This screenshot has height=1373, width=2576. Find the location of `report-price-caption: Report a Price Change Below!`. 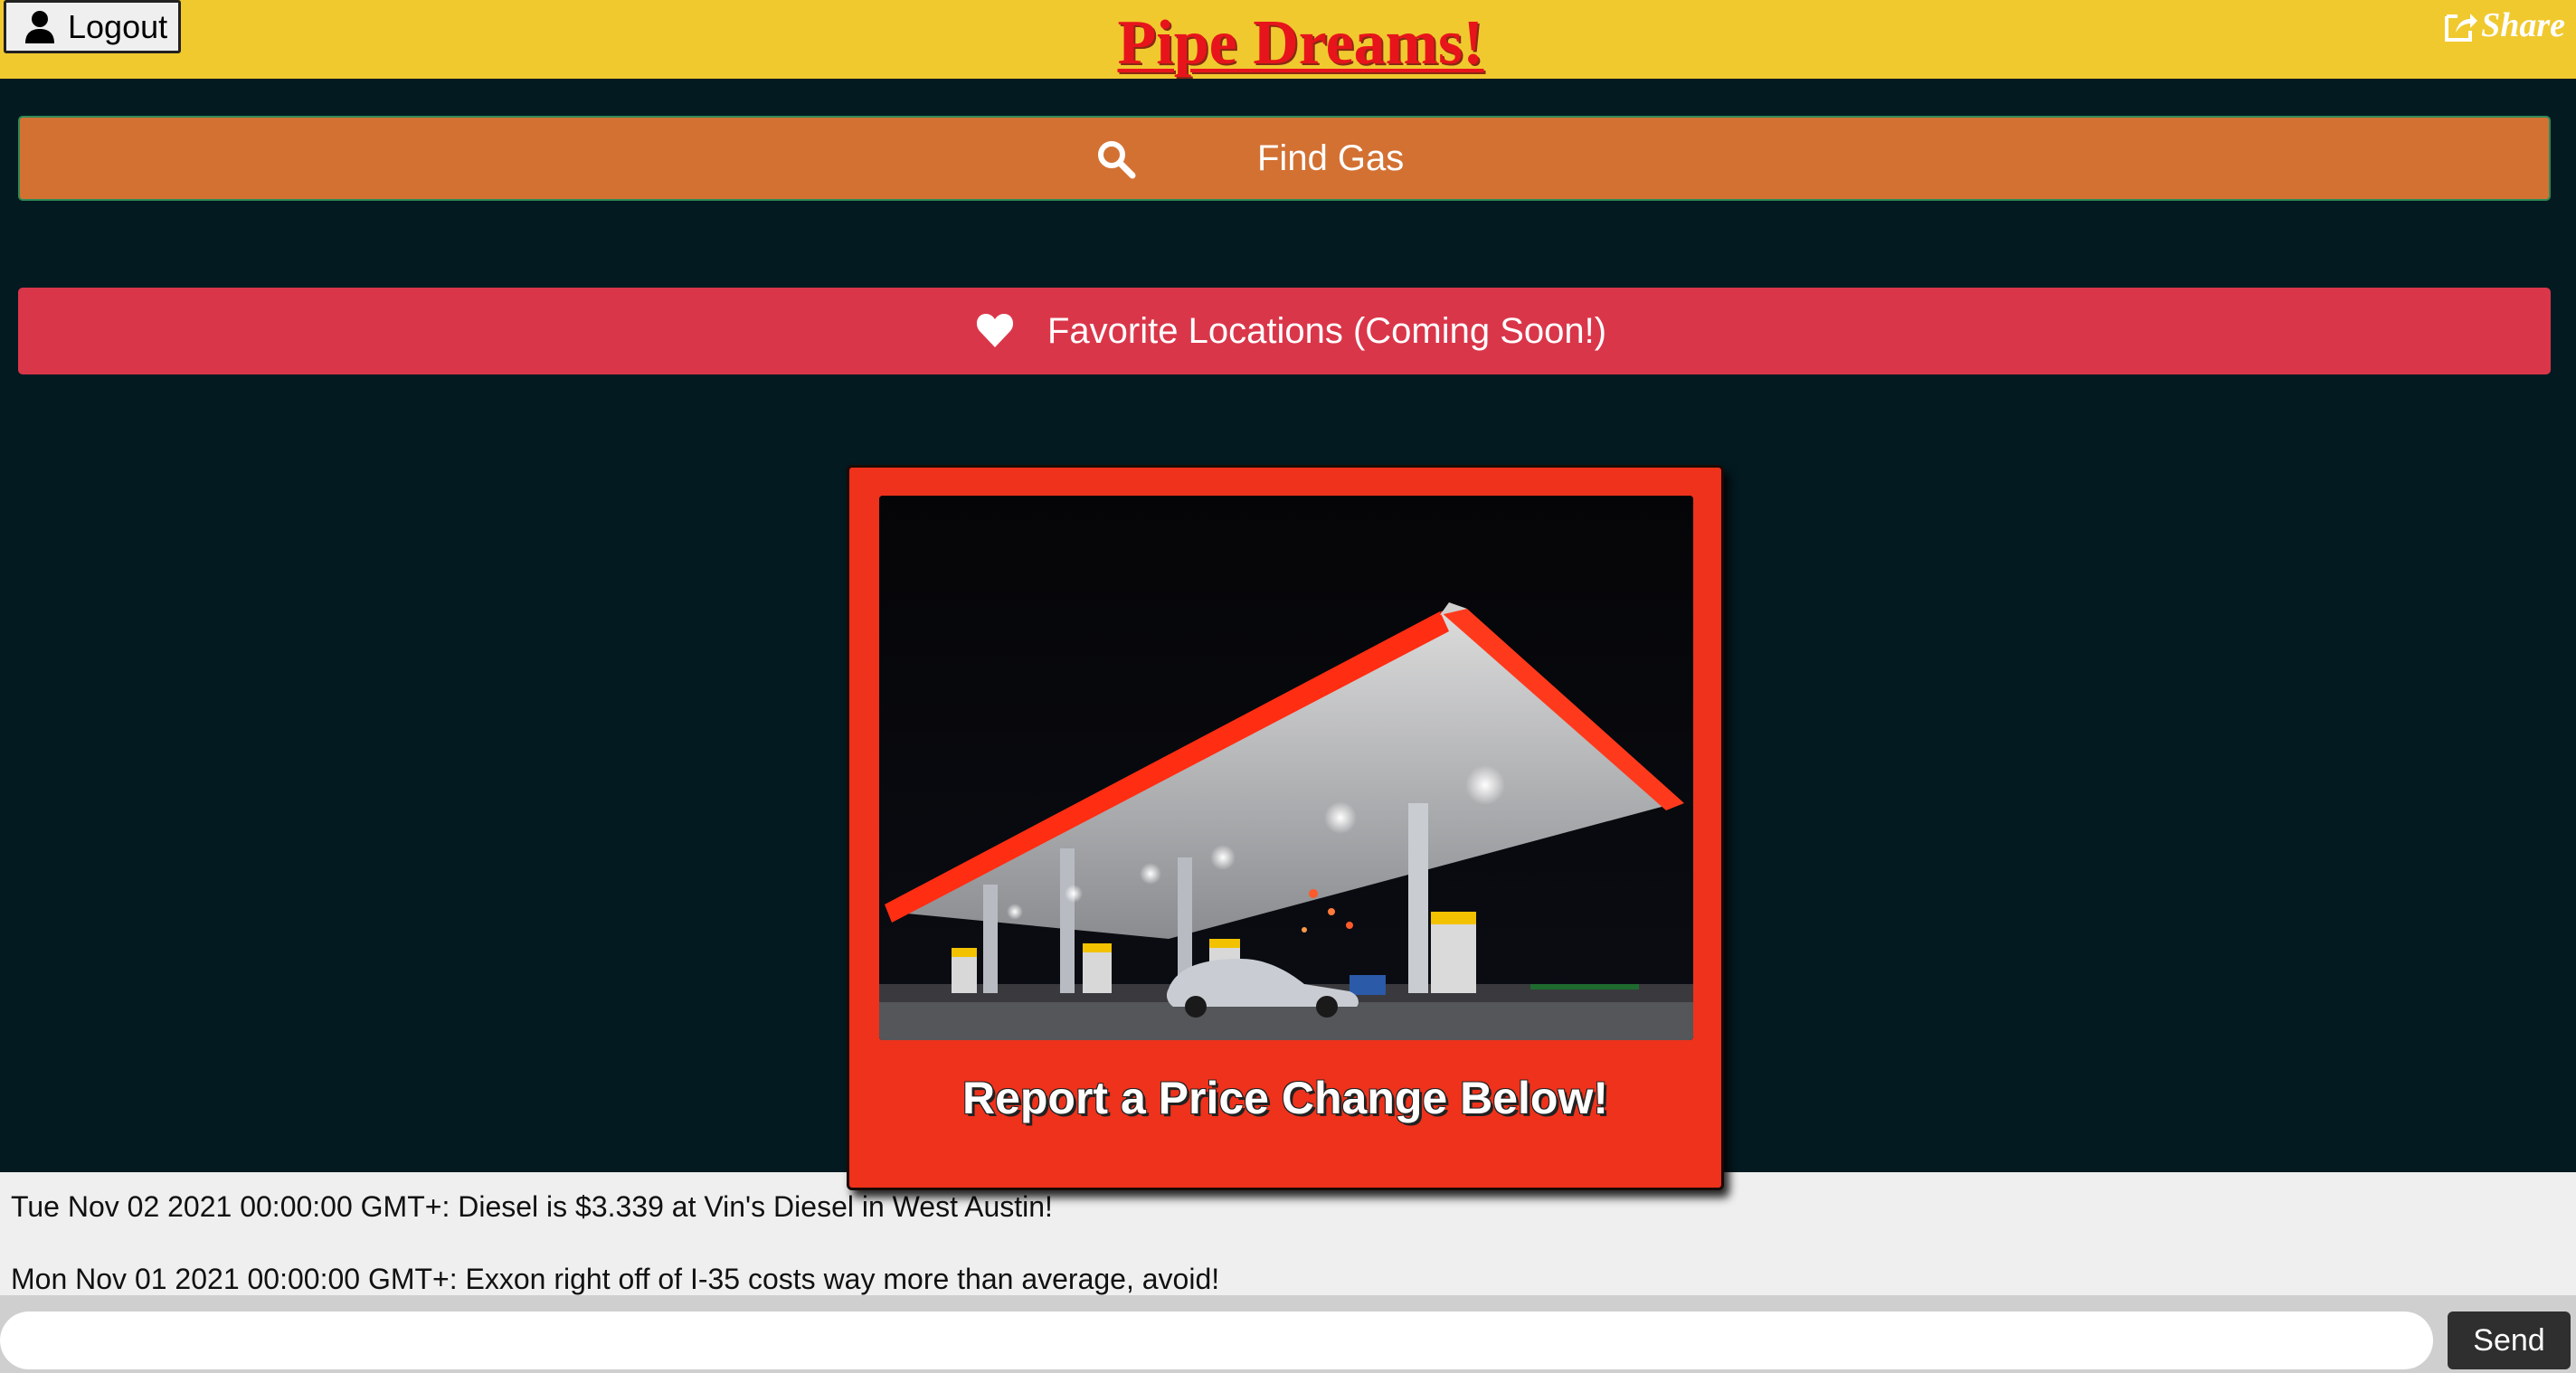

report-price-caption: Report a Price Change Below! is located at coordinates (1285, 1098).